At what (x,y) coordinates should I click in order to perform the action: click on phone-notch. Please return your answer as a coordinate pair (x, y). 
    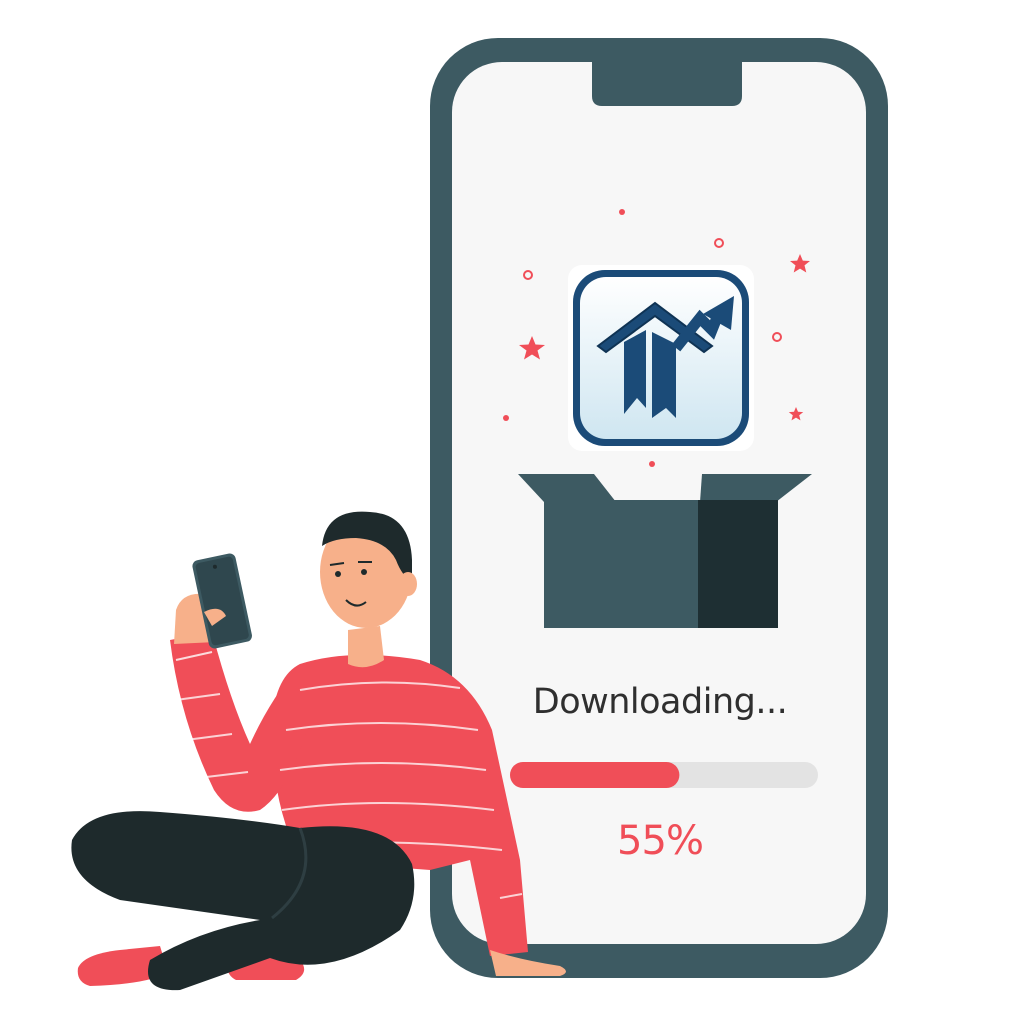
    Looking at the image, I should click on (667, 83).